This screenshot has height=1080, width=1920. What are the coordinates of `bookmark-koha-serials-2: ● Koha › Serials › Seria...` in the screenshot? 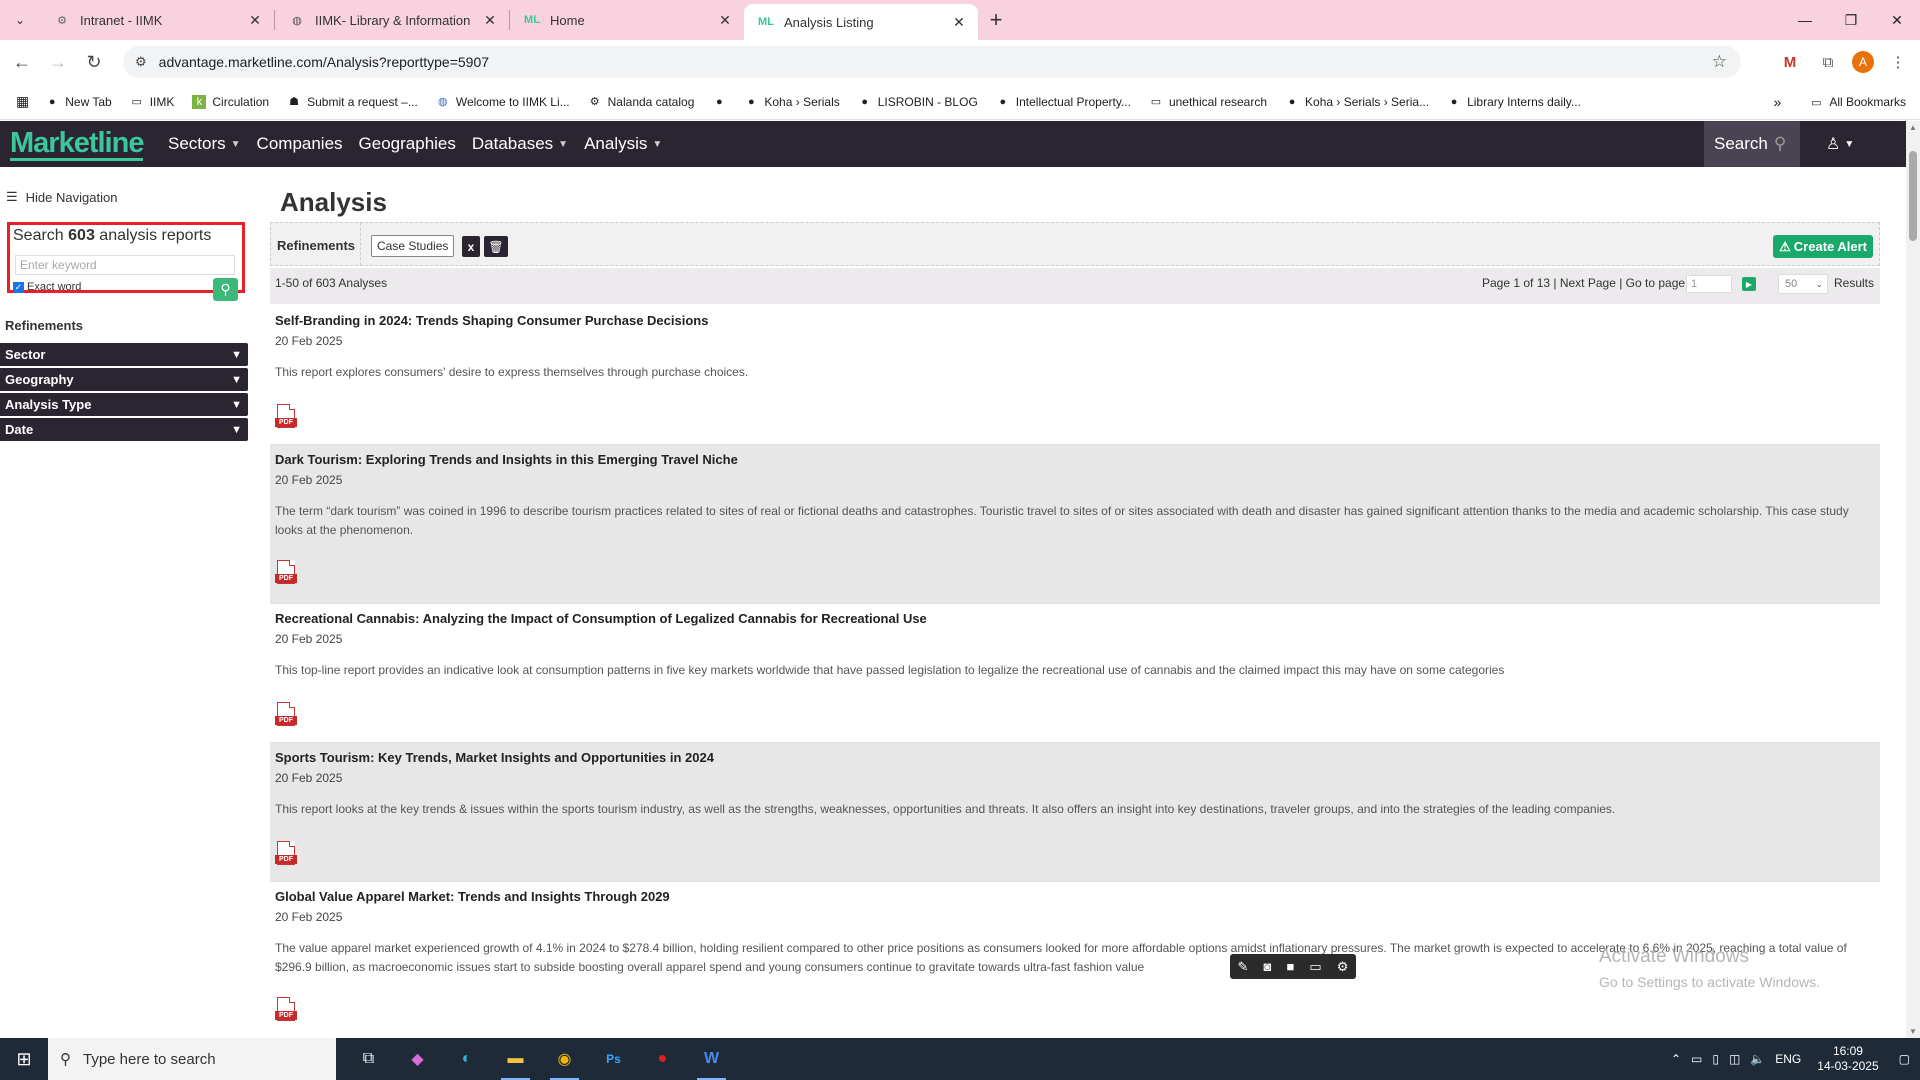 It's located at (1357, 102).